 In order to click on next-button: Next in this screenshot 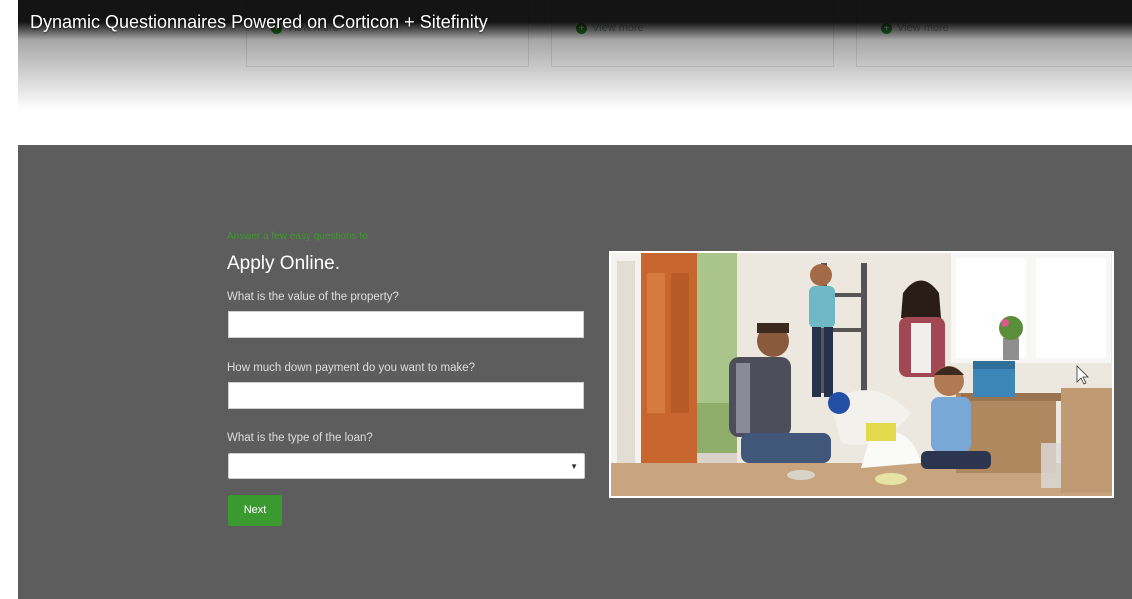, I will do `click(255, 510)`.